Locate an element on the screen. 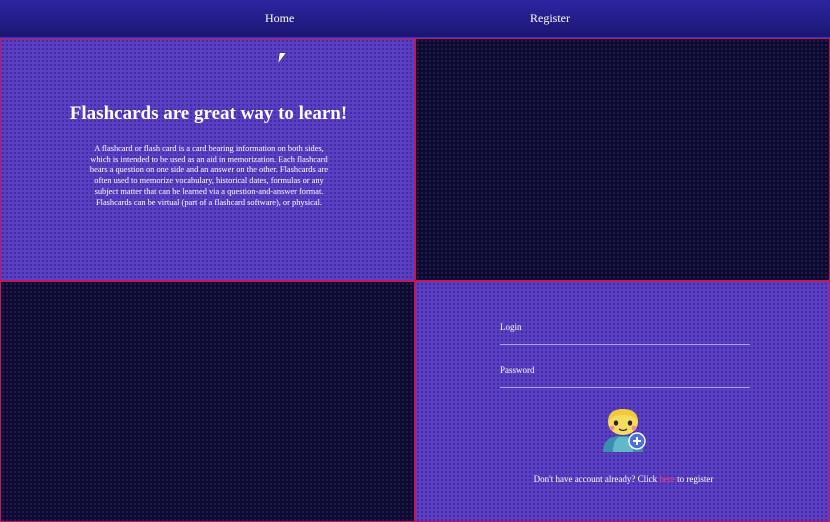 The image size is (830, 522). add-user-icon-graphic is located at coordinates (624, 430).